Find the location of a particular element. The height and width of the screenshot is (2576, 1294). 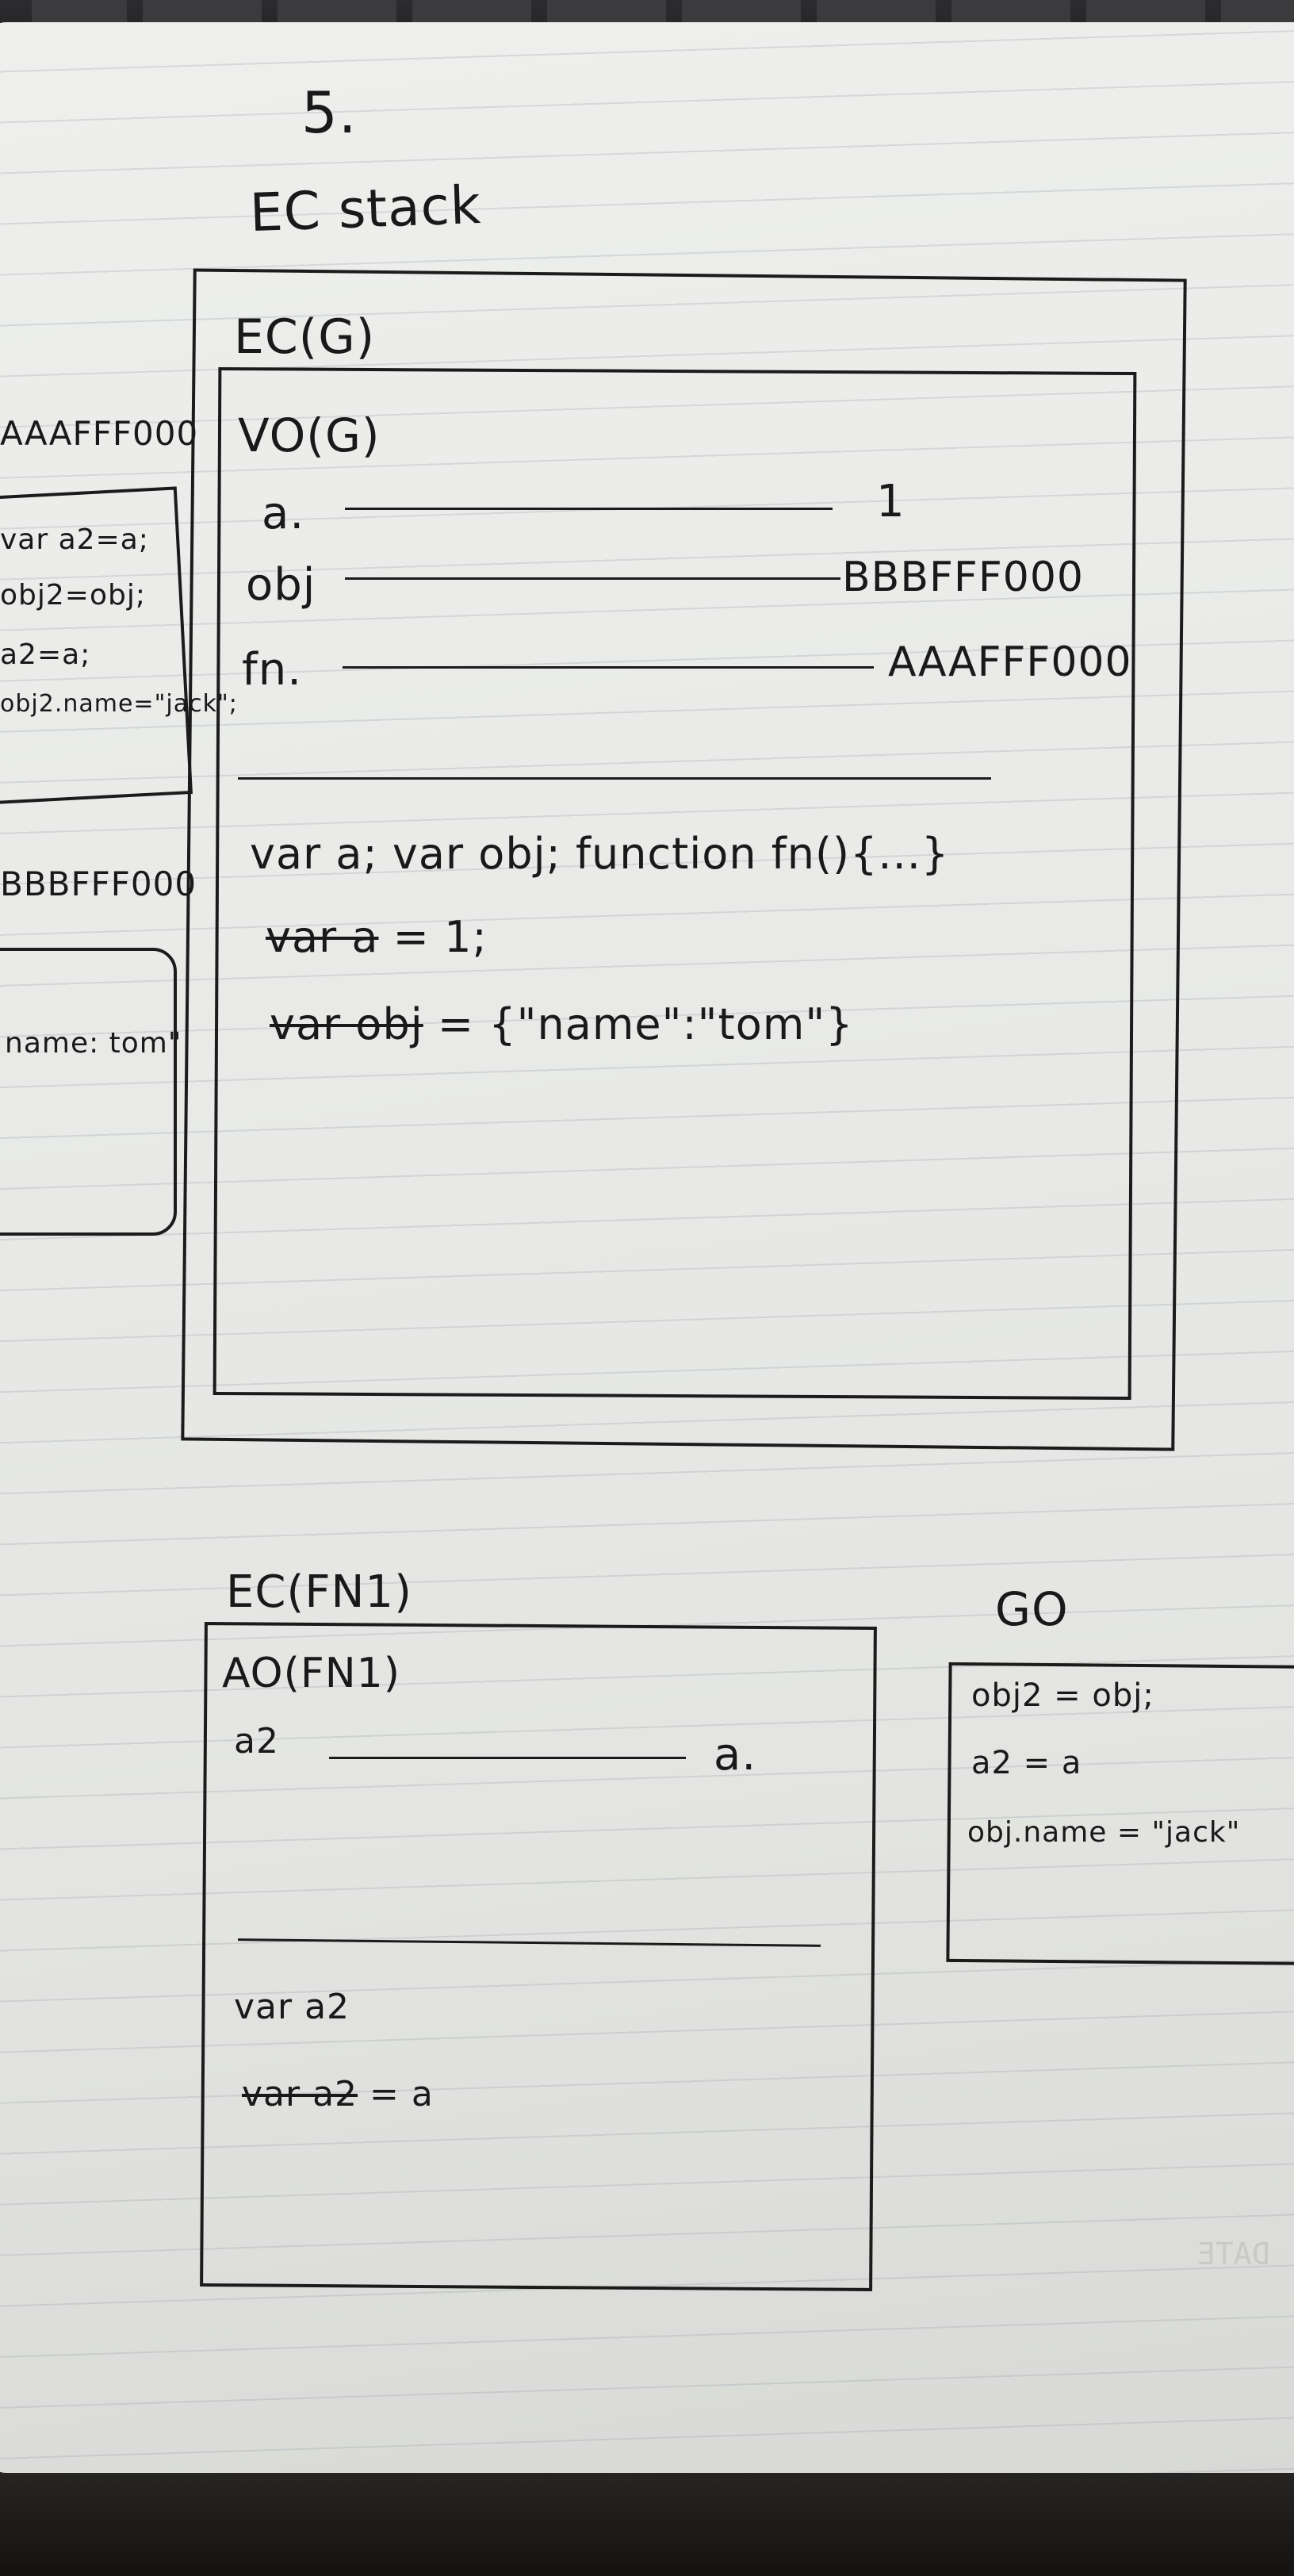

heap-fn-line: obj2.name="jack"; is located at coordinates (119, 704).